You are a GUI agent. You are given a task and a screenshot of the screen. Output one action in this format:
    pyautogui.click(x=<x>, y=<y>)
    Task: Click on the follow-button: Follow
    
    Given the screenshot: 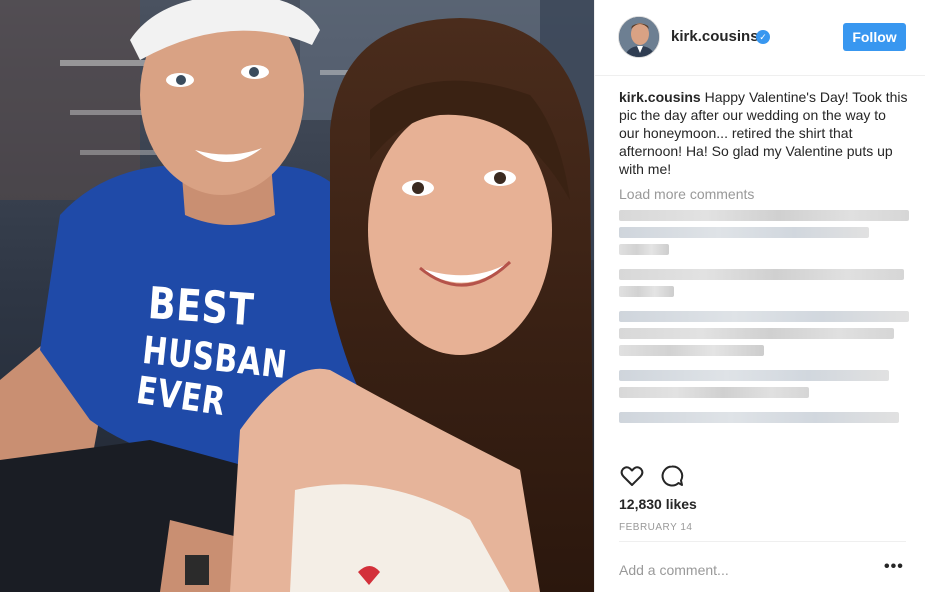 What is the action you would take?
    pyautogui.click(x=874, y=37)
    